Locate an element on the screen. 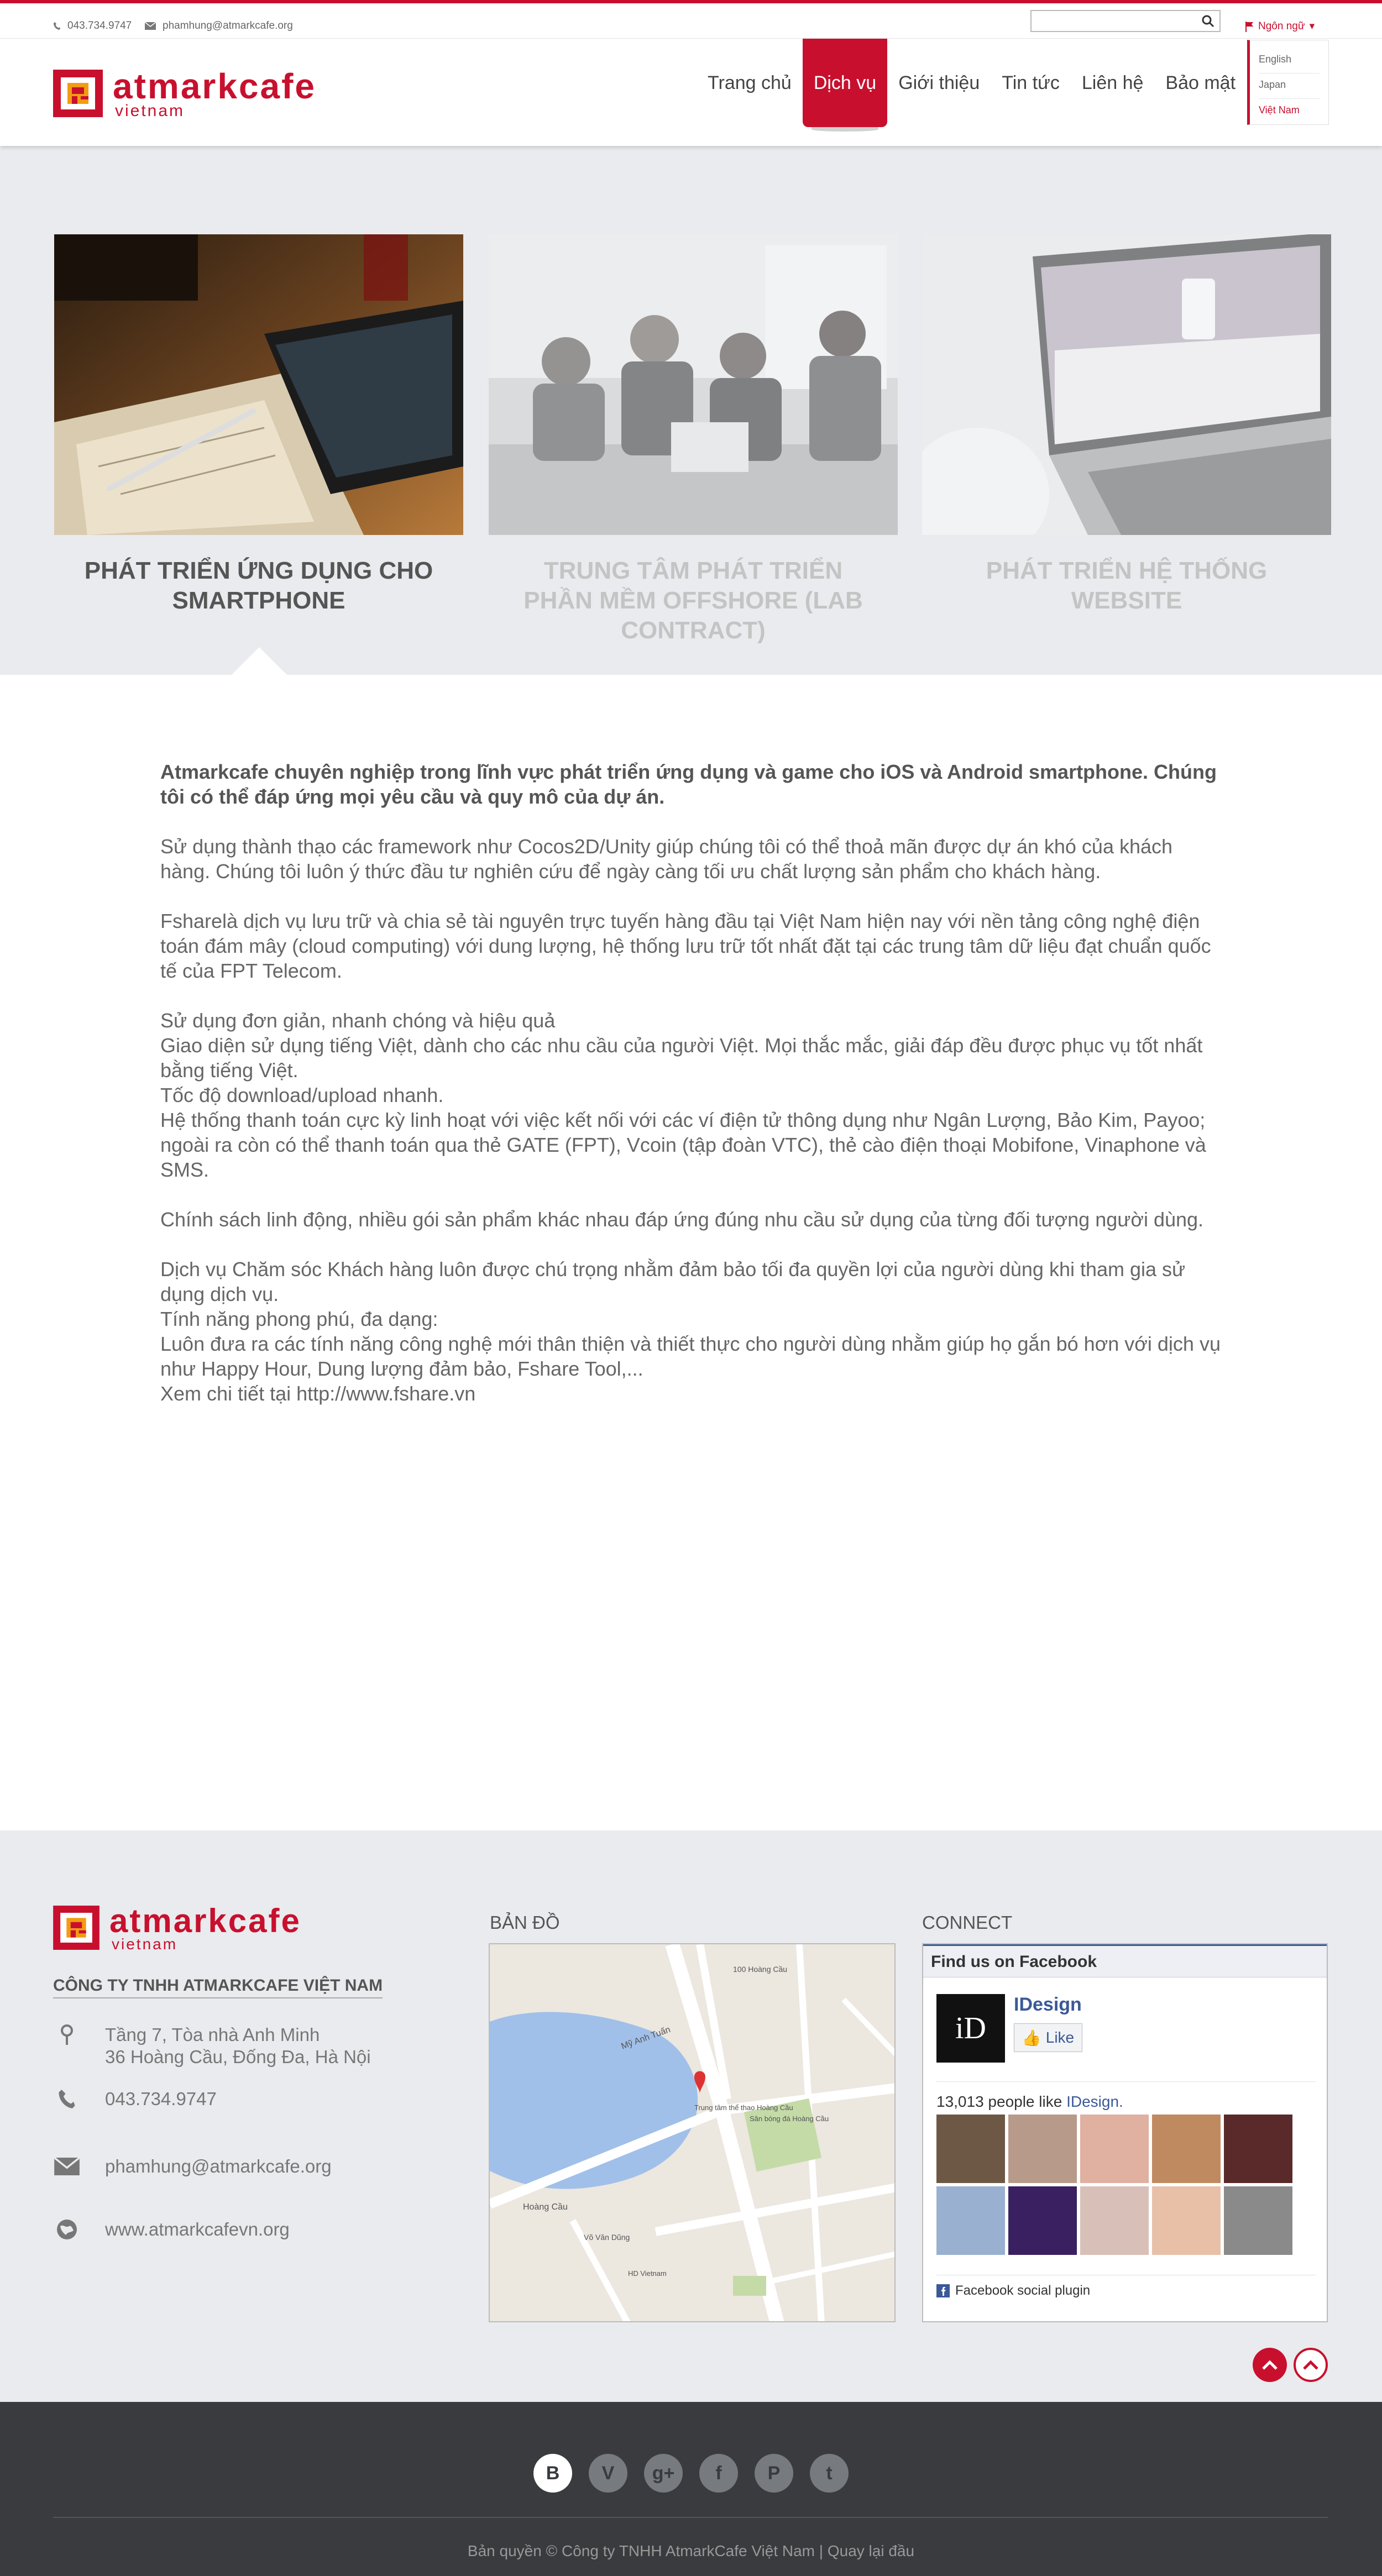 The image size is (1382, 2576). map-label: HD Vietnam is located at coordinates (647, 2273).